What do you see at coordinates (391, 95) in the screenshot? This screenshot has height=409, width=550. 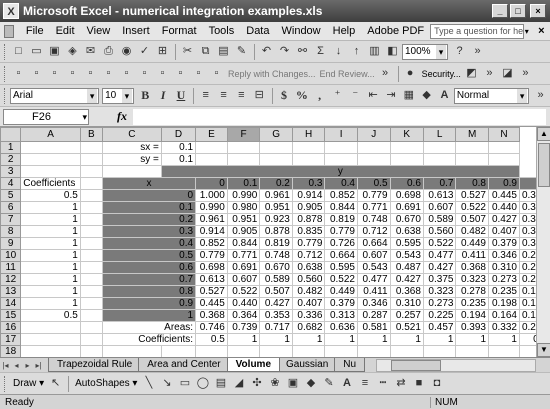 I see `increase-indent-icon: ⇥` at bounding box center [391, 95].